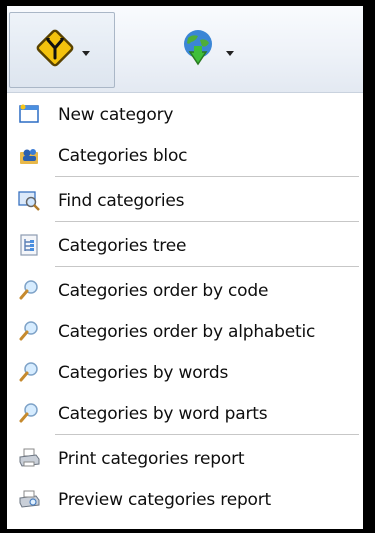 This screenshot has height=533, width=375. What do you see at coordinates (151, 458) in the screenshot?
I see `menu-item-label: Print categories report` at bounding box center [151, 458].